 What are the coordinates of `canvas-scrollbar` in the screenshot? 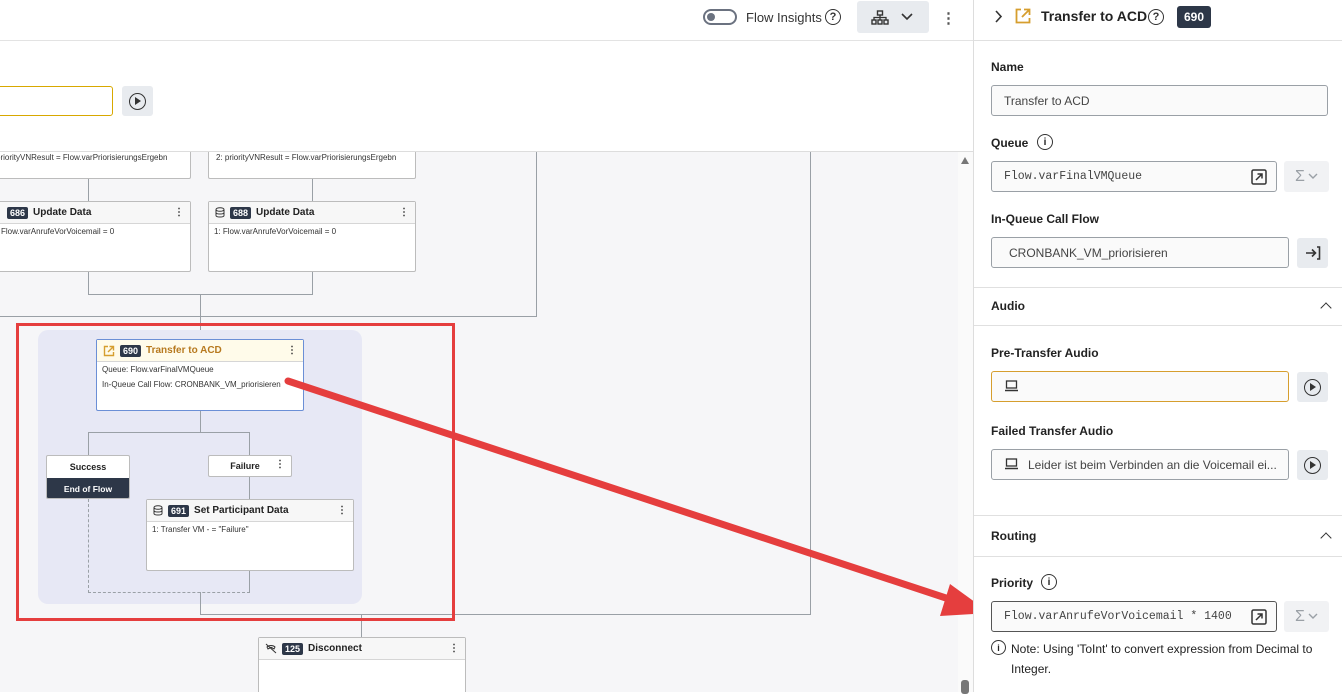 It's located at (965, 423).